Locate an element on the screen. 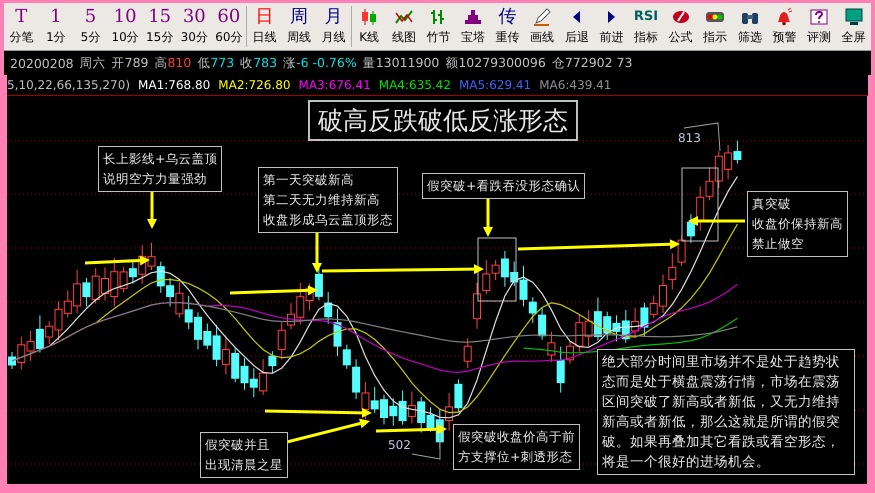 This screenshot has width=875, height=493. toolbar-button: 5 5分 is located at coordinates (90, 26).